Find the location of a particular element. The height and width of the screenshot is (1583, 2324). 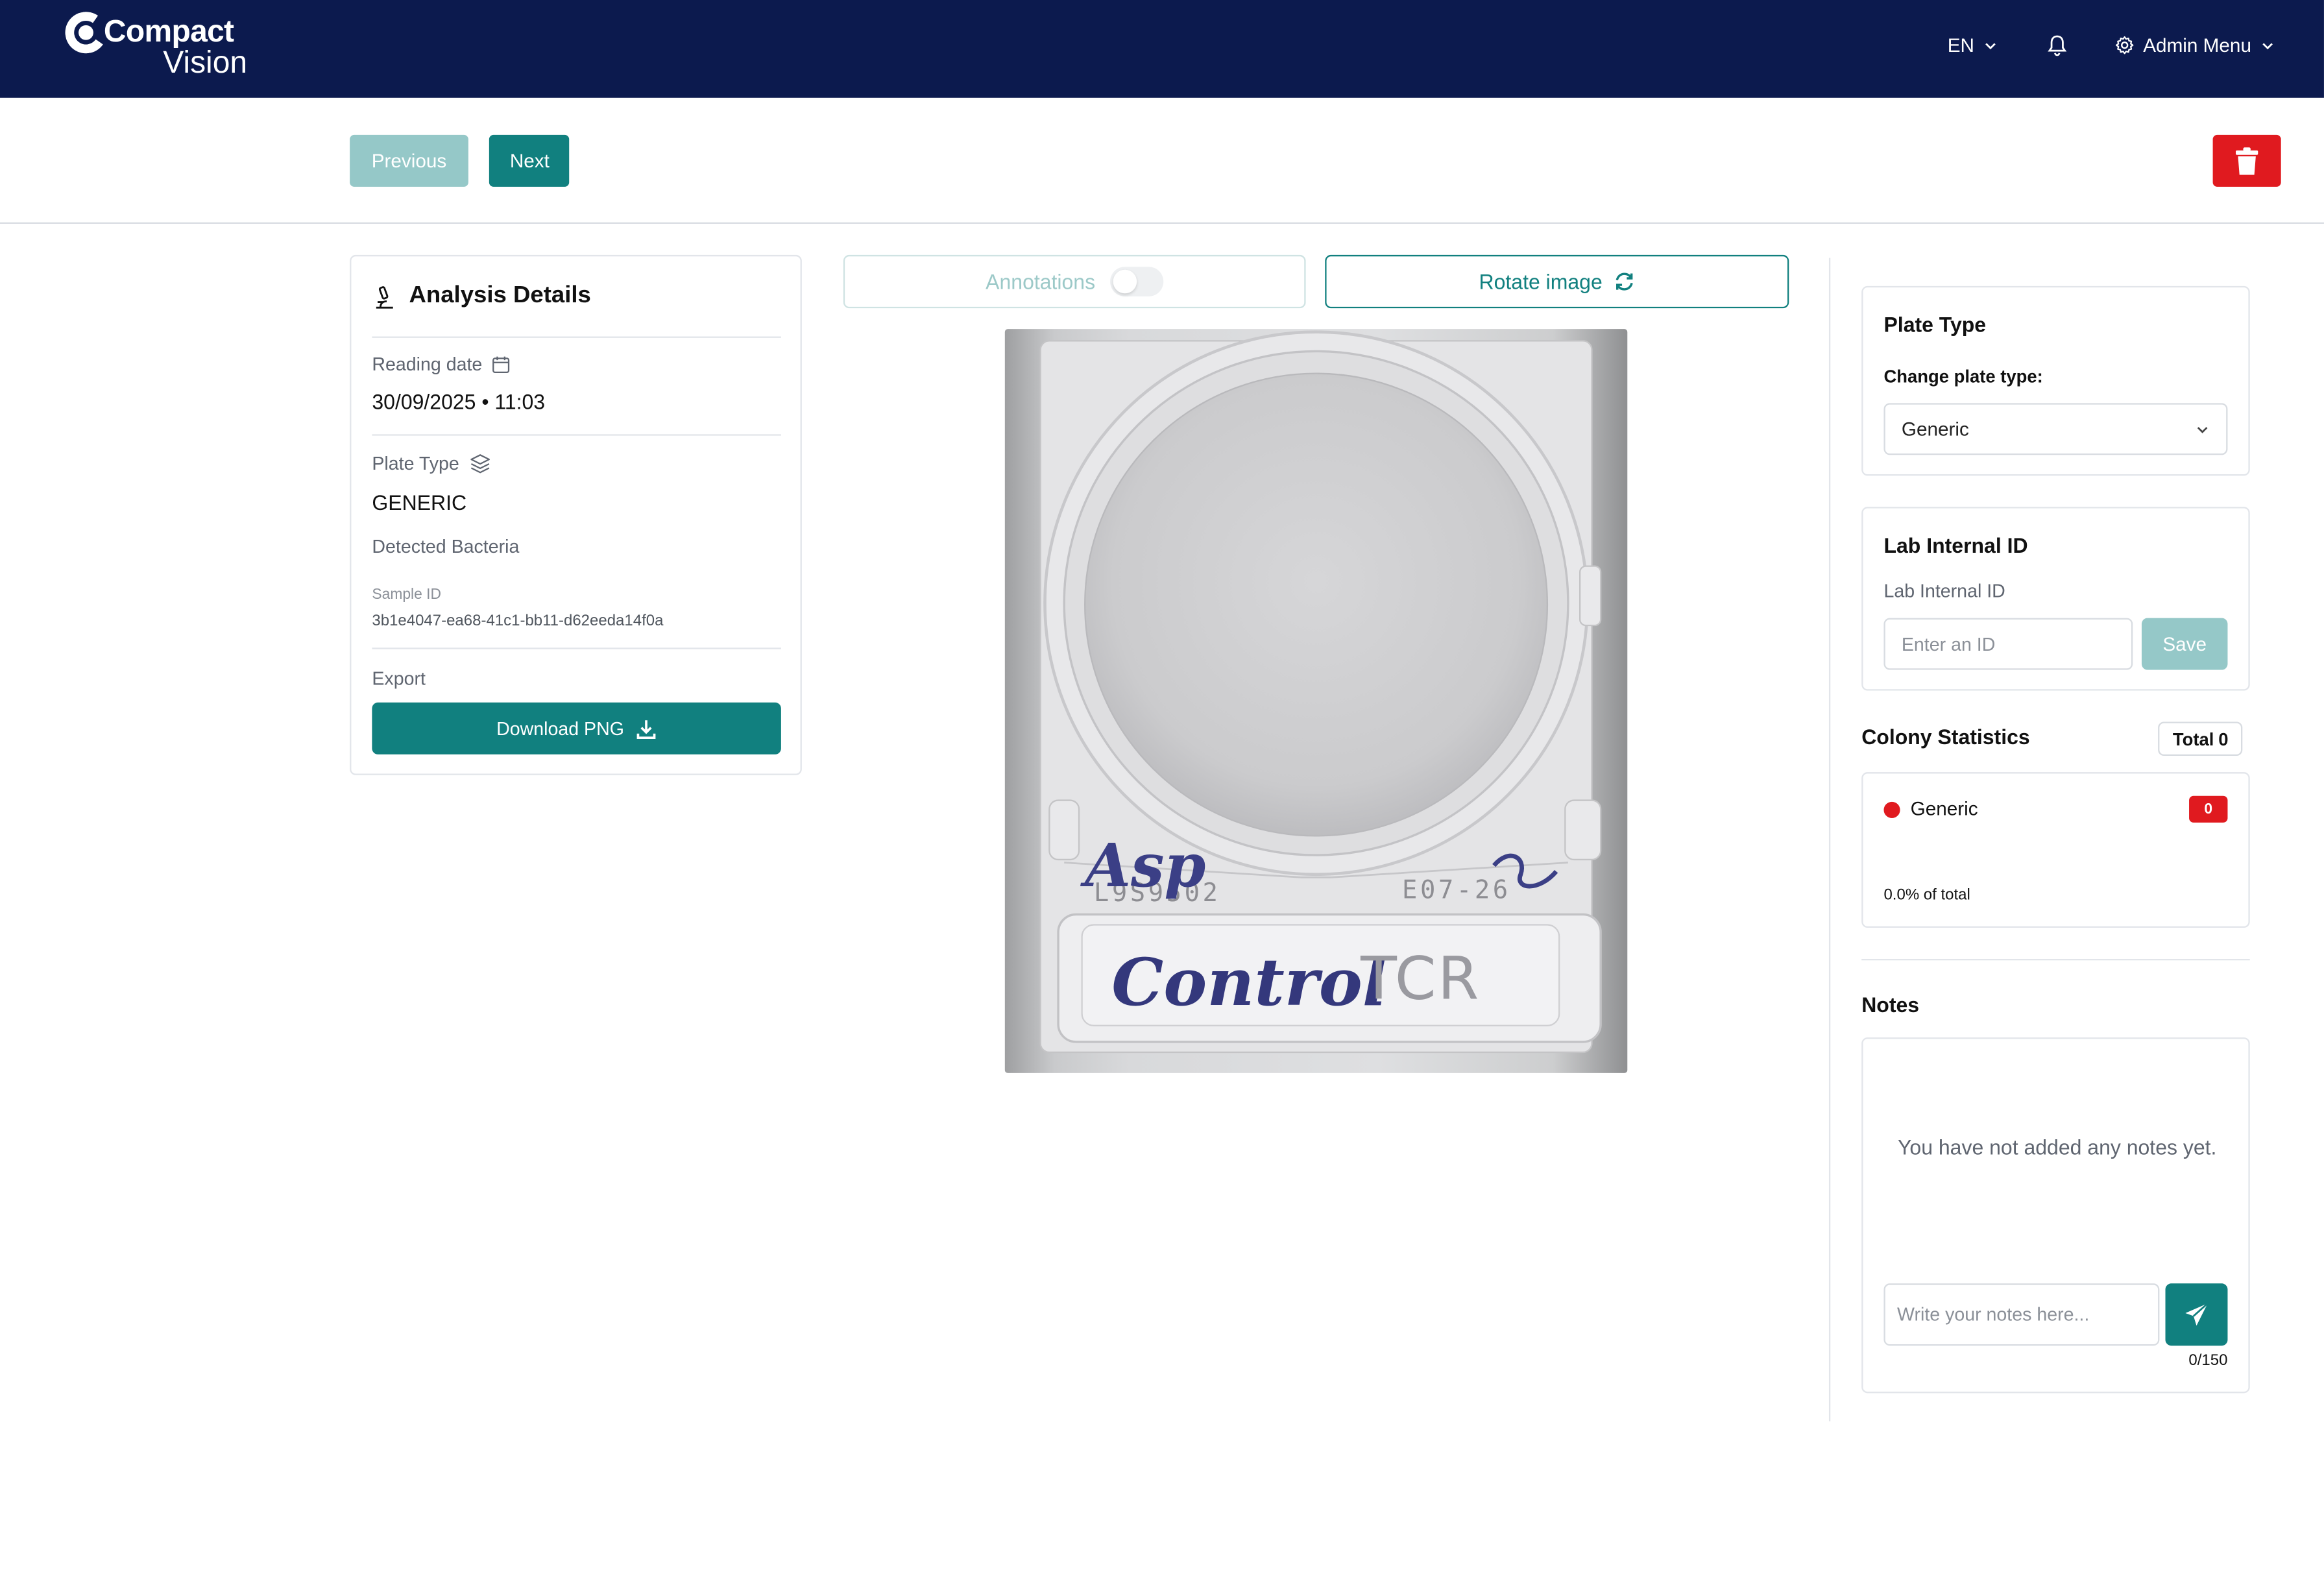

top-navbar: Compact Vision EN Admin Menu is located at coordinates (1162, 49).